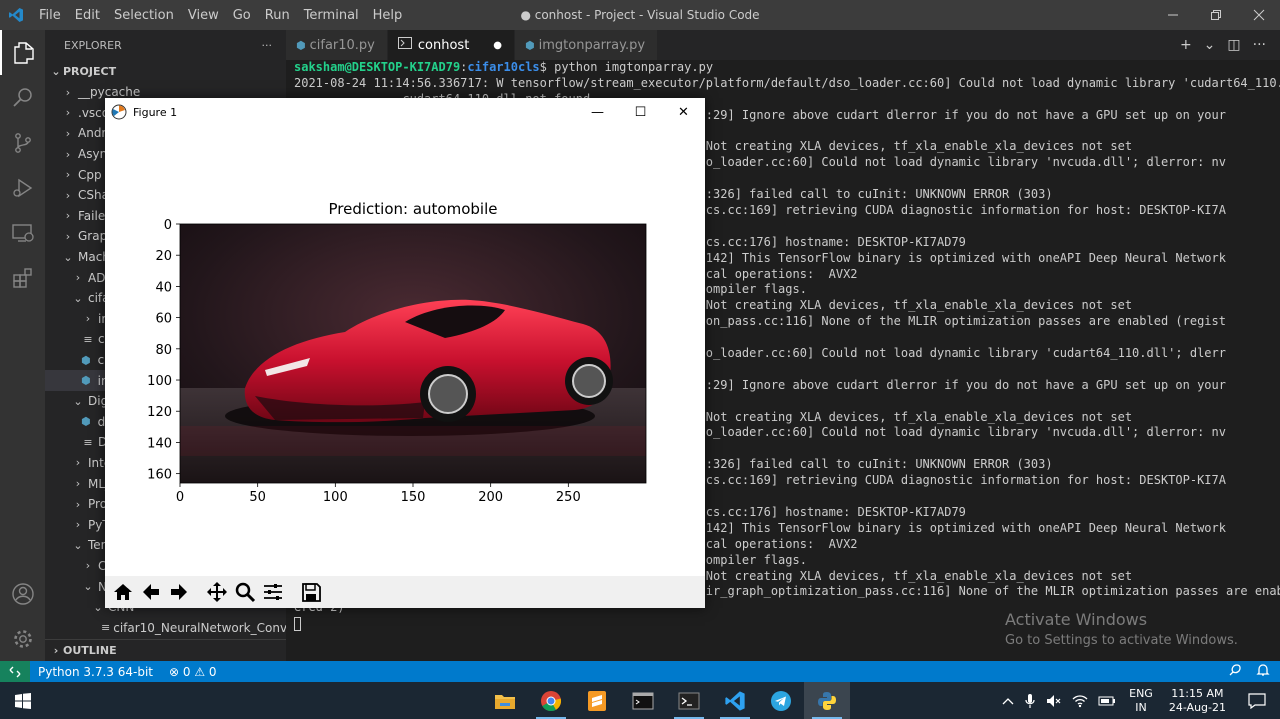 Image resolution: width=1280 pixels, height=719 pixels. I want to click on close-icon, so click(1258, 15).